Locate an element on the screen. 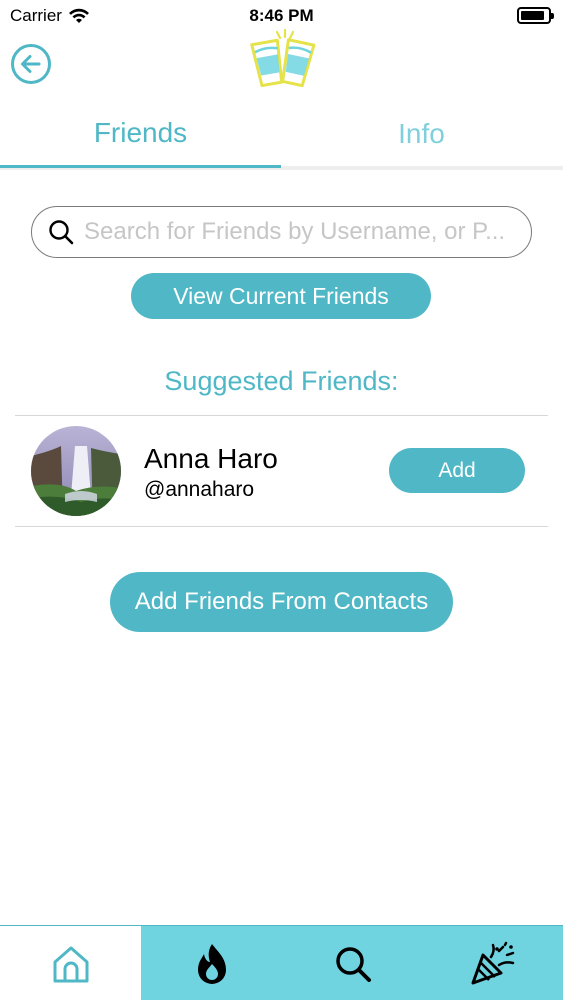  view-current-friends-button: View Current Friends is located at coordinates (281, 296).